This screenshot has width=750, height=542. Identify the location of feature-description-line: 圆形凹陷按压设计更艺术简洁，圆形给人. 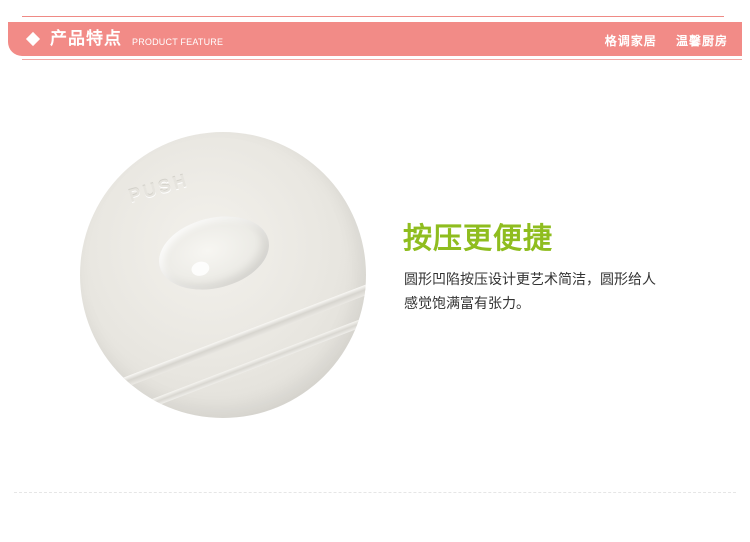
(530, 280).